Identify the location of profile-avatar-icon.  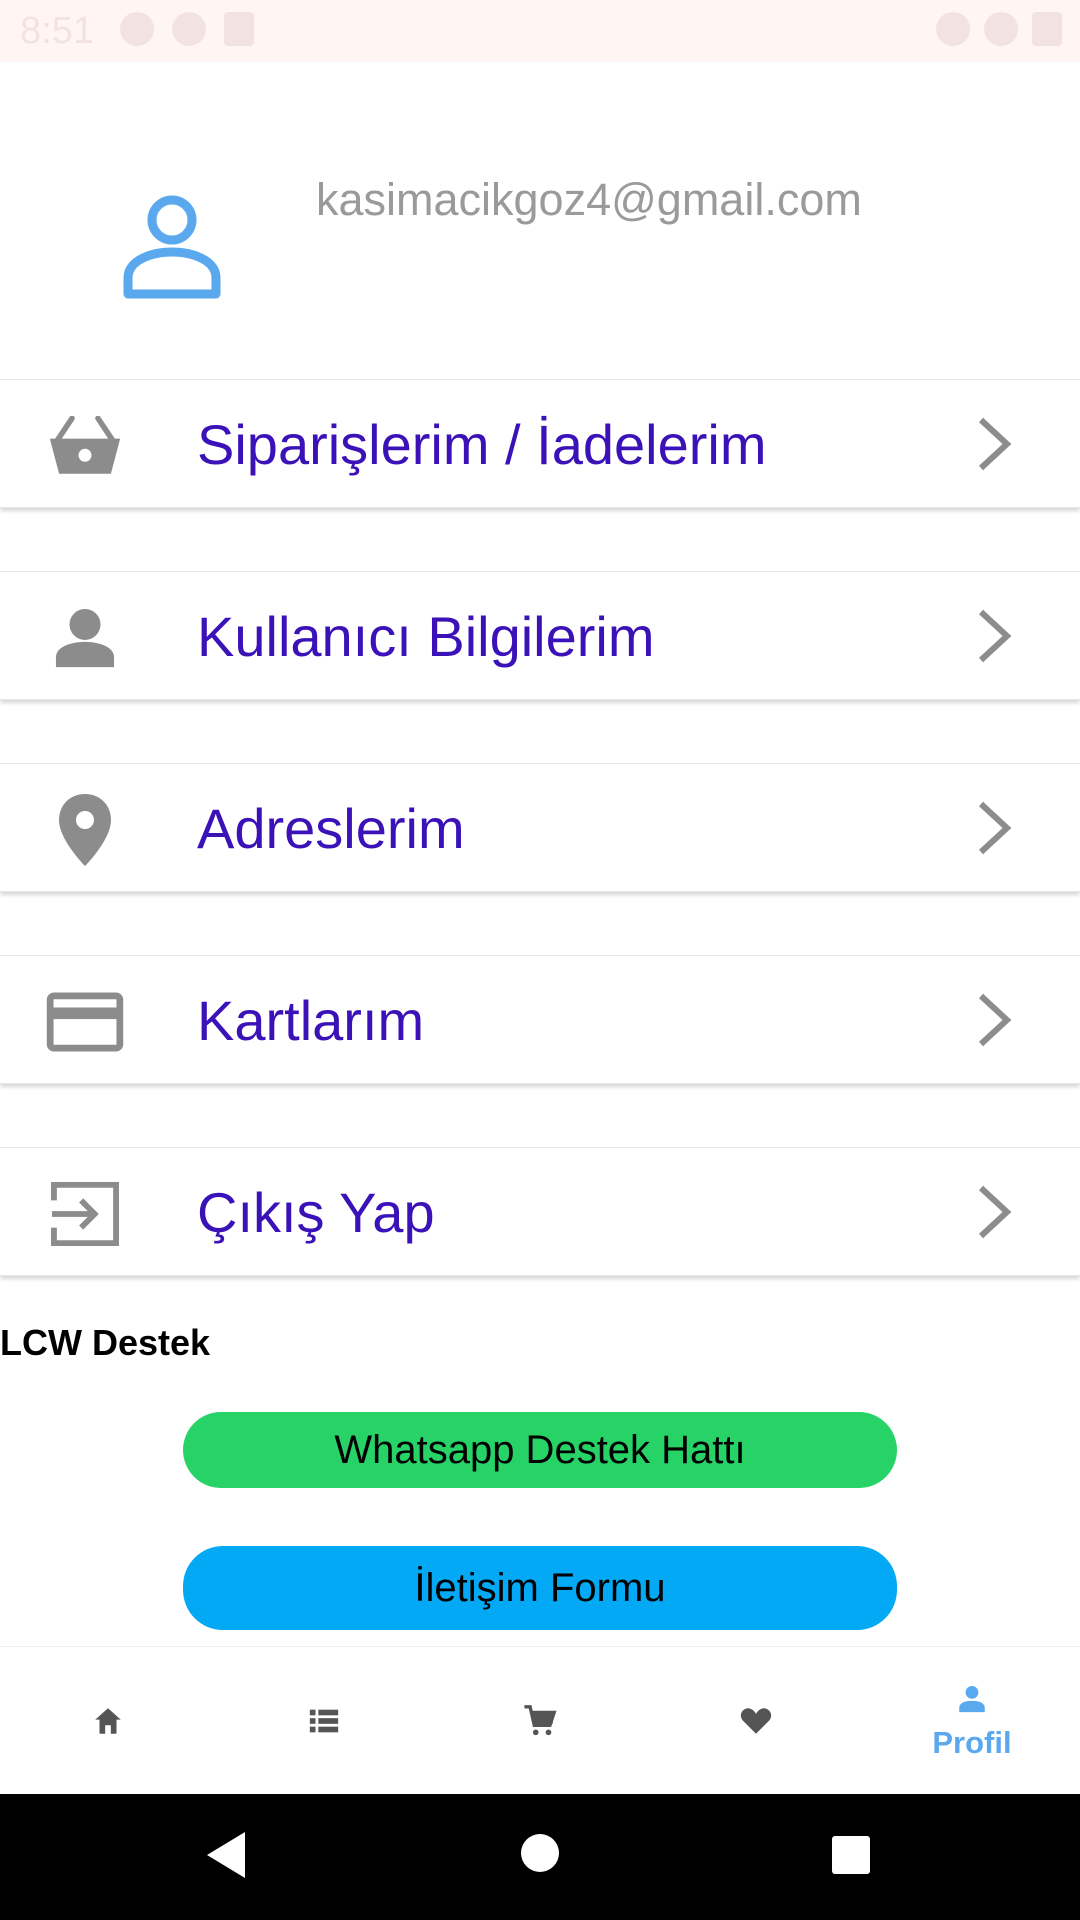
(172, 245).